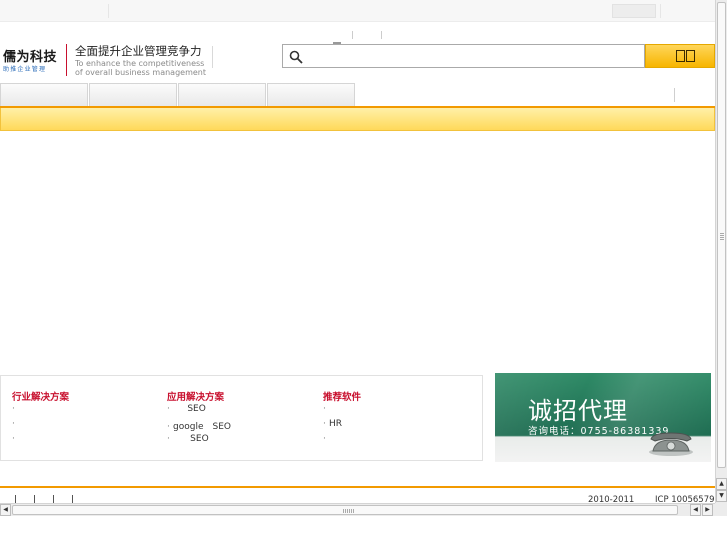  Describe the element at coordinates (634, 11) in the screenshot. I see `top-utility-button` at that location.